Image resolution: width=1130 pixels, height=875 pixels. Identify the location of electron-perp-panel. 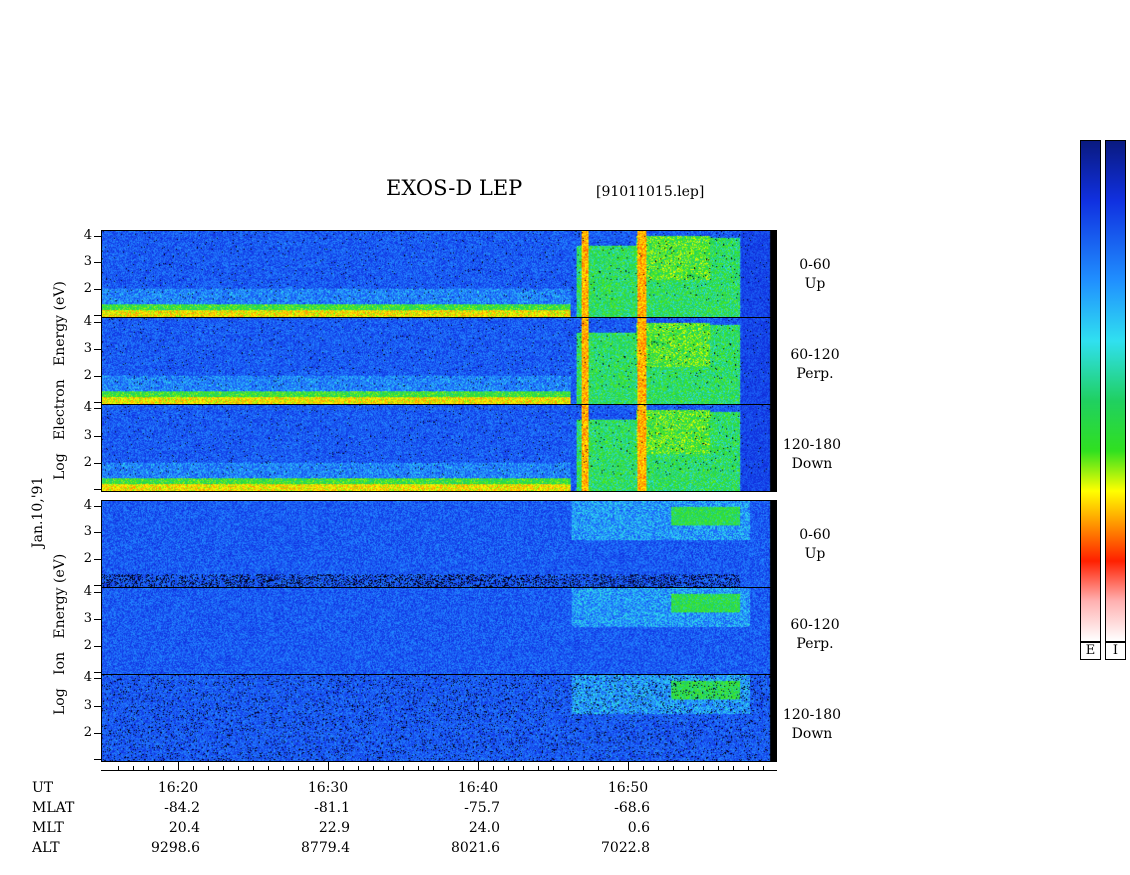
(439, 361).